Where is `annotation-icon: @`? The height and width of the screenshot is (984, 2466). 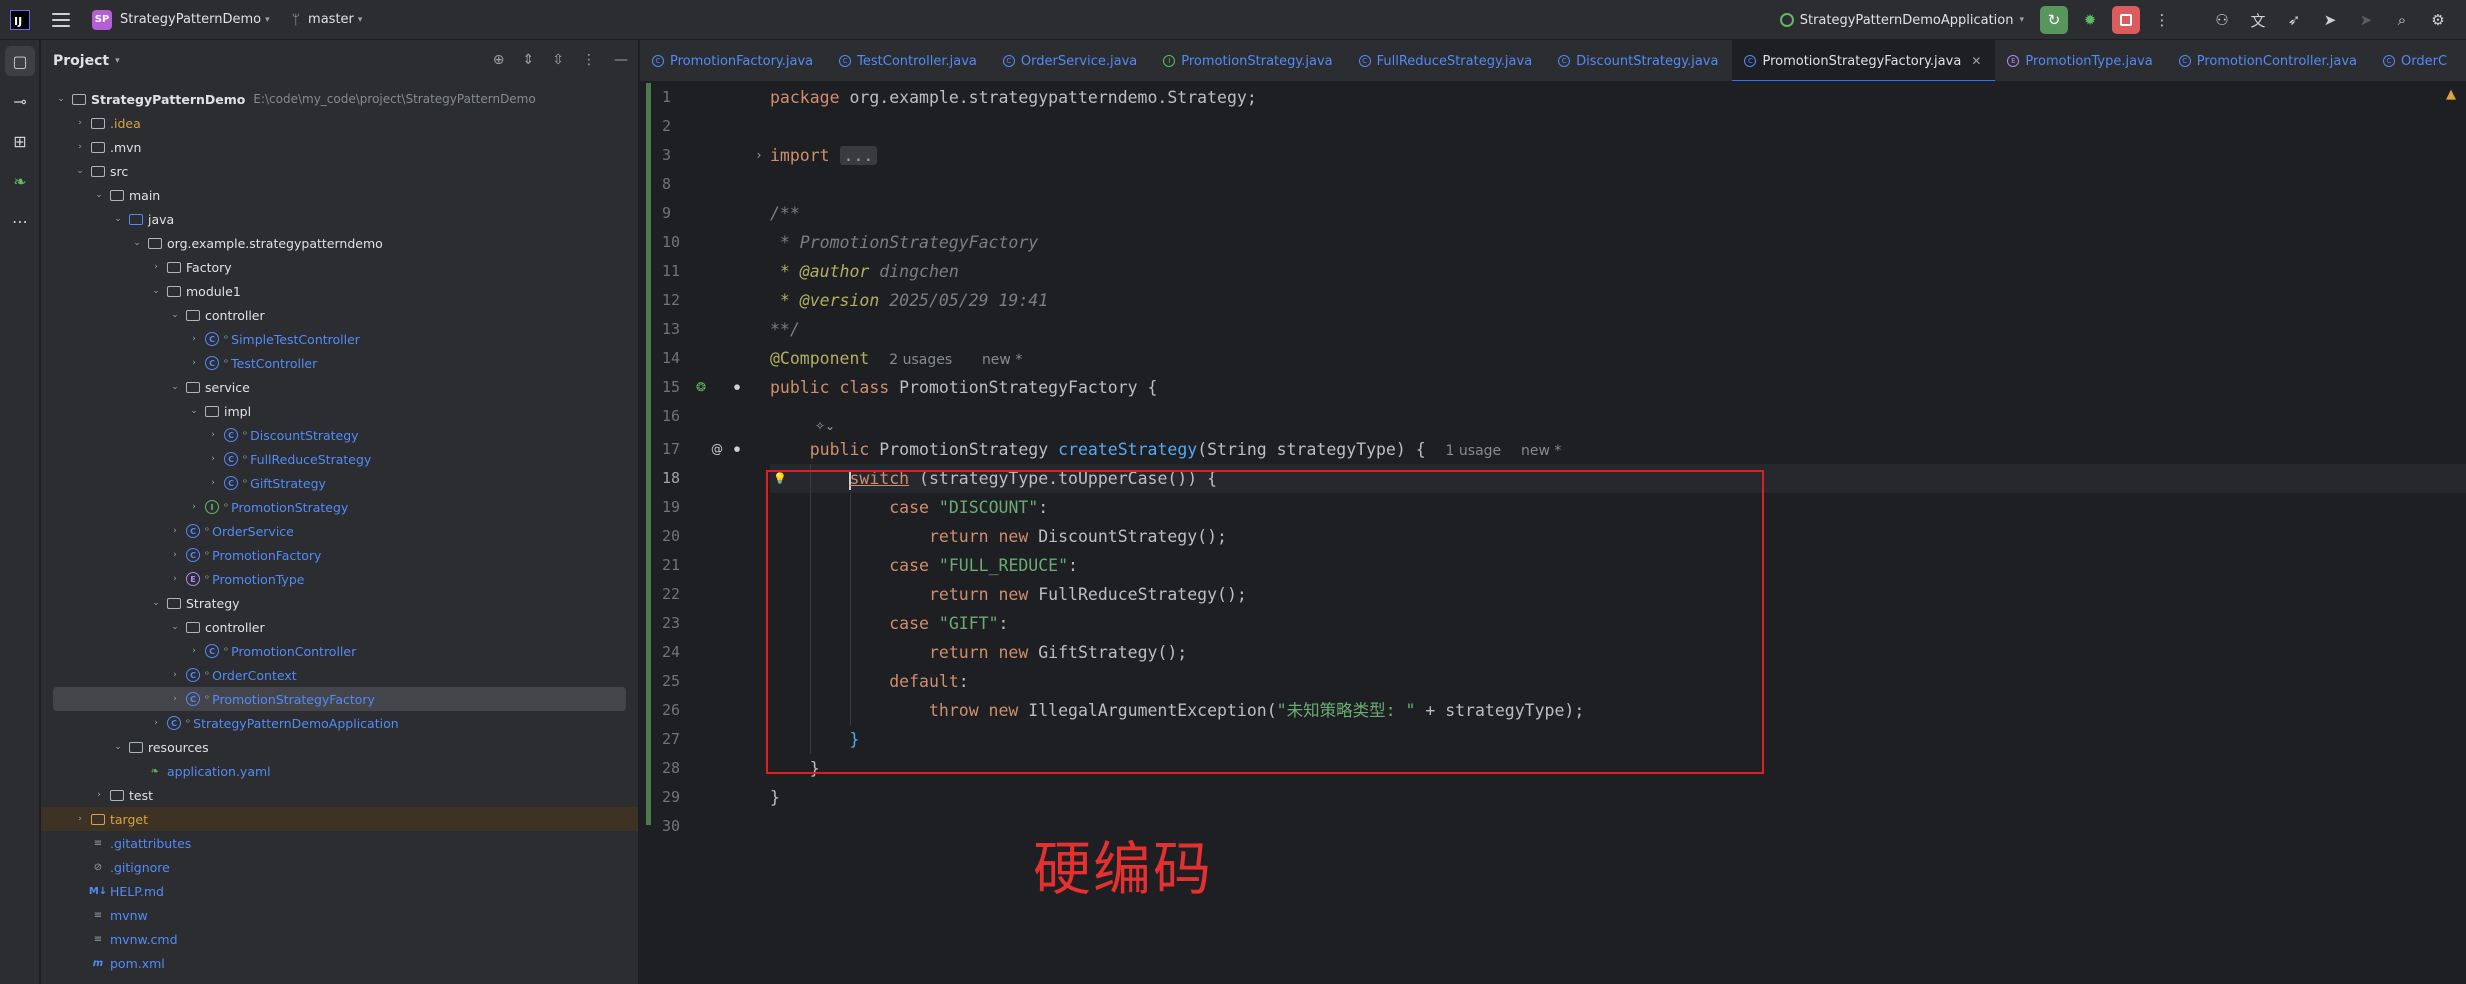
annotation-icon: @ is located at coordinates (717, 449).